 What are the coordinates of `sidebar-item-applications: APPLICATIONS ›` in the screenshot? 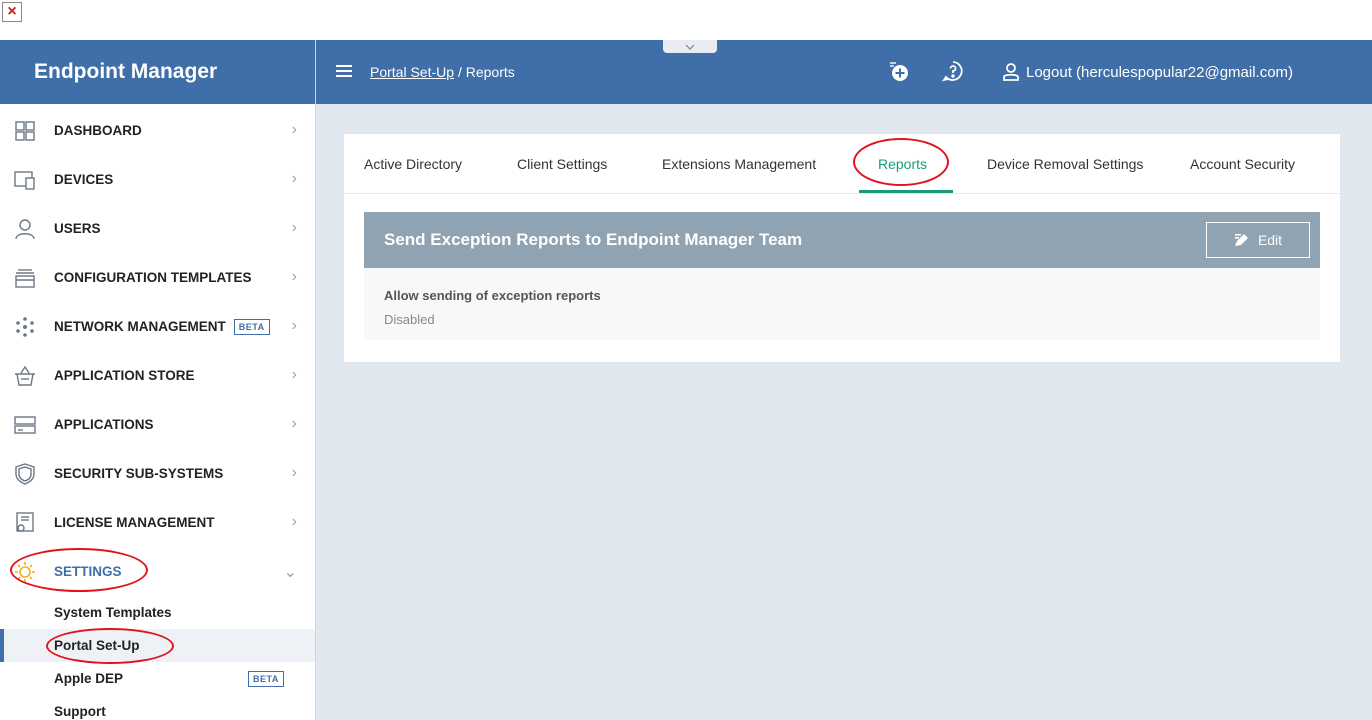 It's located at (157, 424).